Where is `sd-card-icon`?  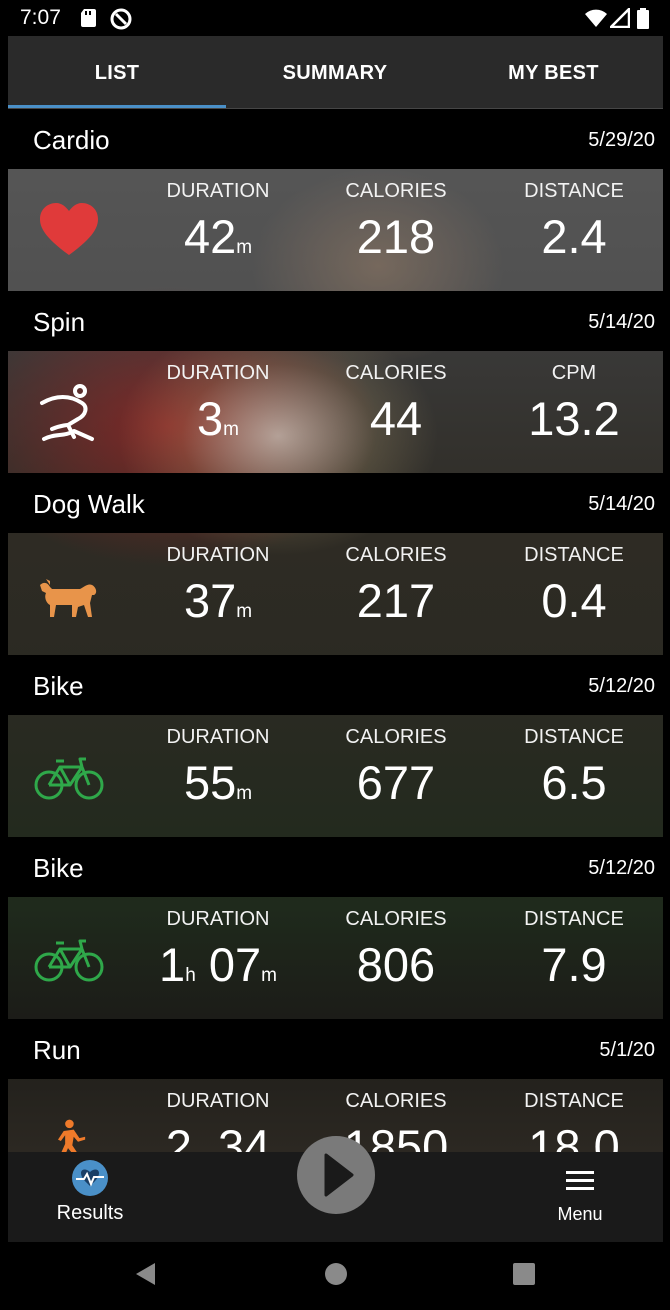
sd-card-icon is located at coordinates (88, 18).